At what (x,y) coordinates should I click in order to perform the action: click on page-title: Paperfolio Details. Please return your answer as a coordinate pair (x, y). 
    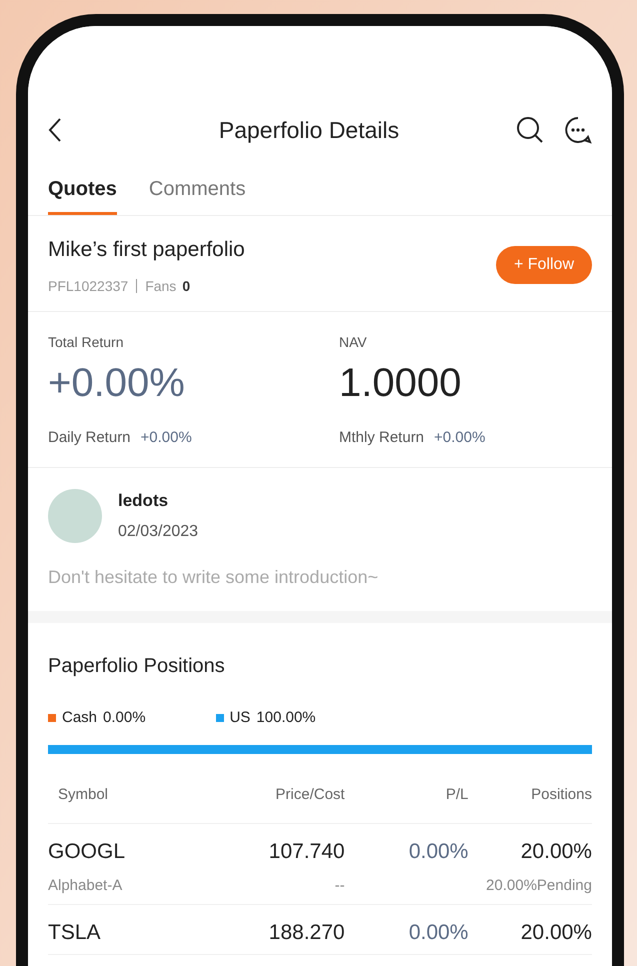
    Looking at the image, I should click on (309, 130).